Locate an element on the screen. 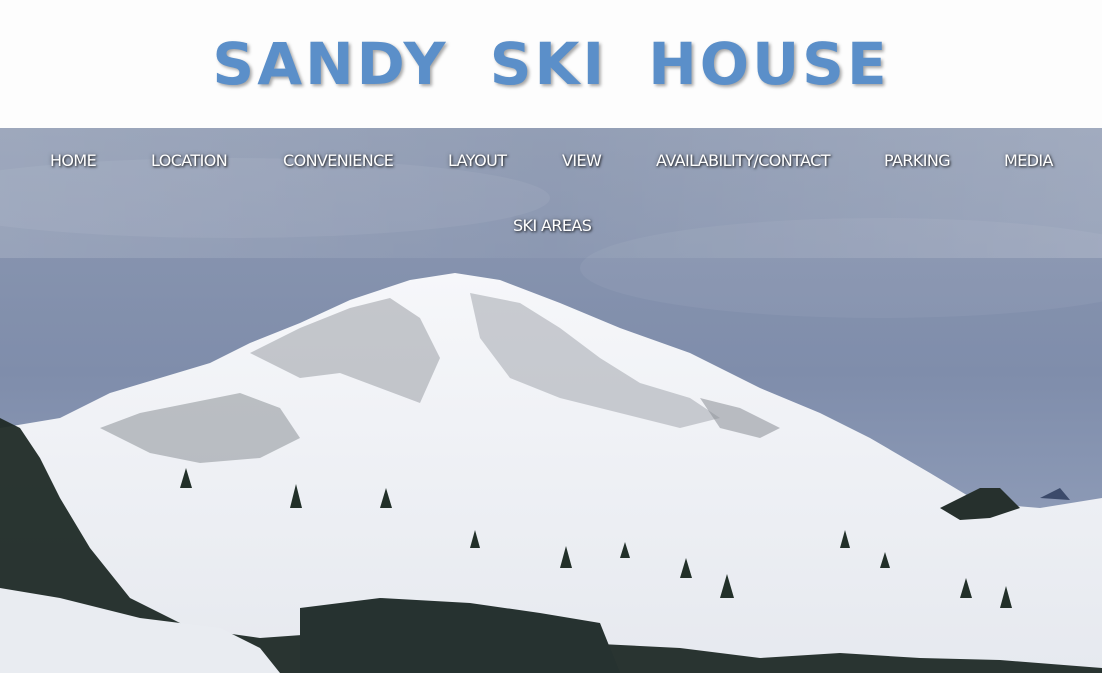 This screenshot has height=673, width=1102. nav-item-location: LOCATION is located at coordinates (189, 161).